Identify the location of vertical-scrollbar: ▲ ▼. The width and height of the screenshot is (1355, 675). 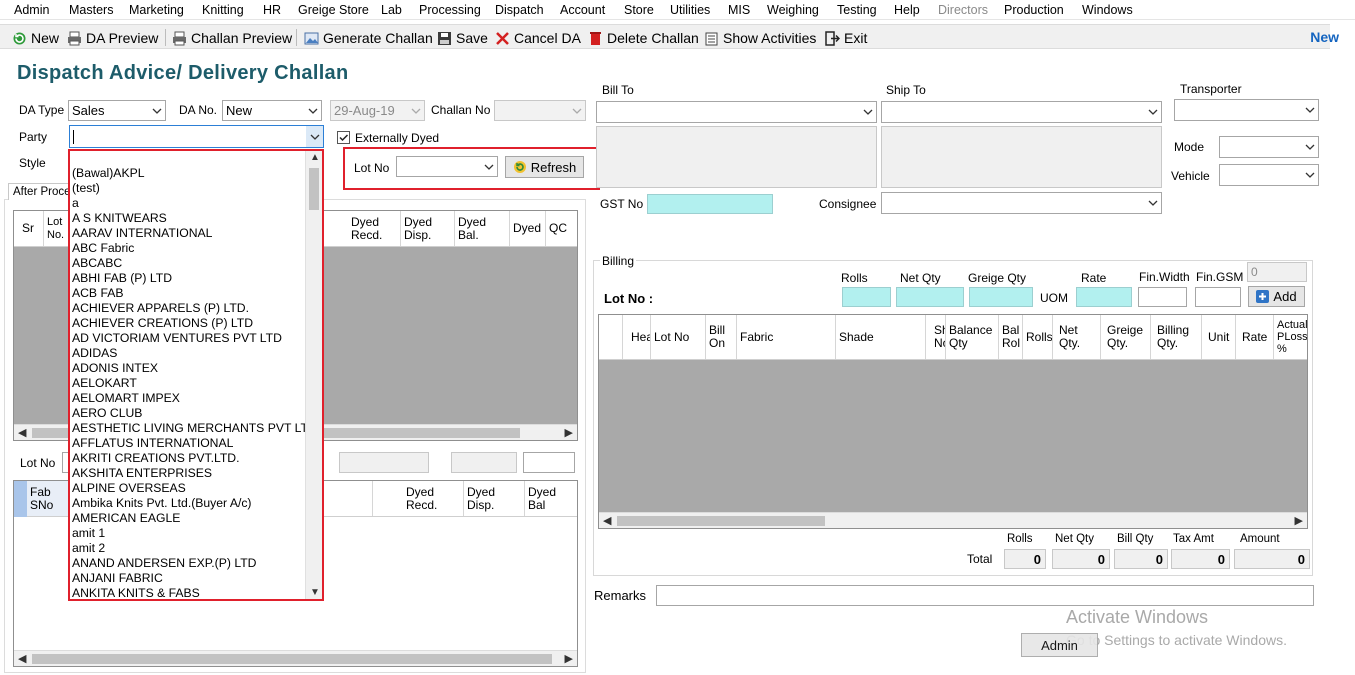
(313, 375).